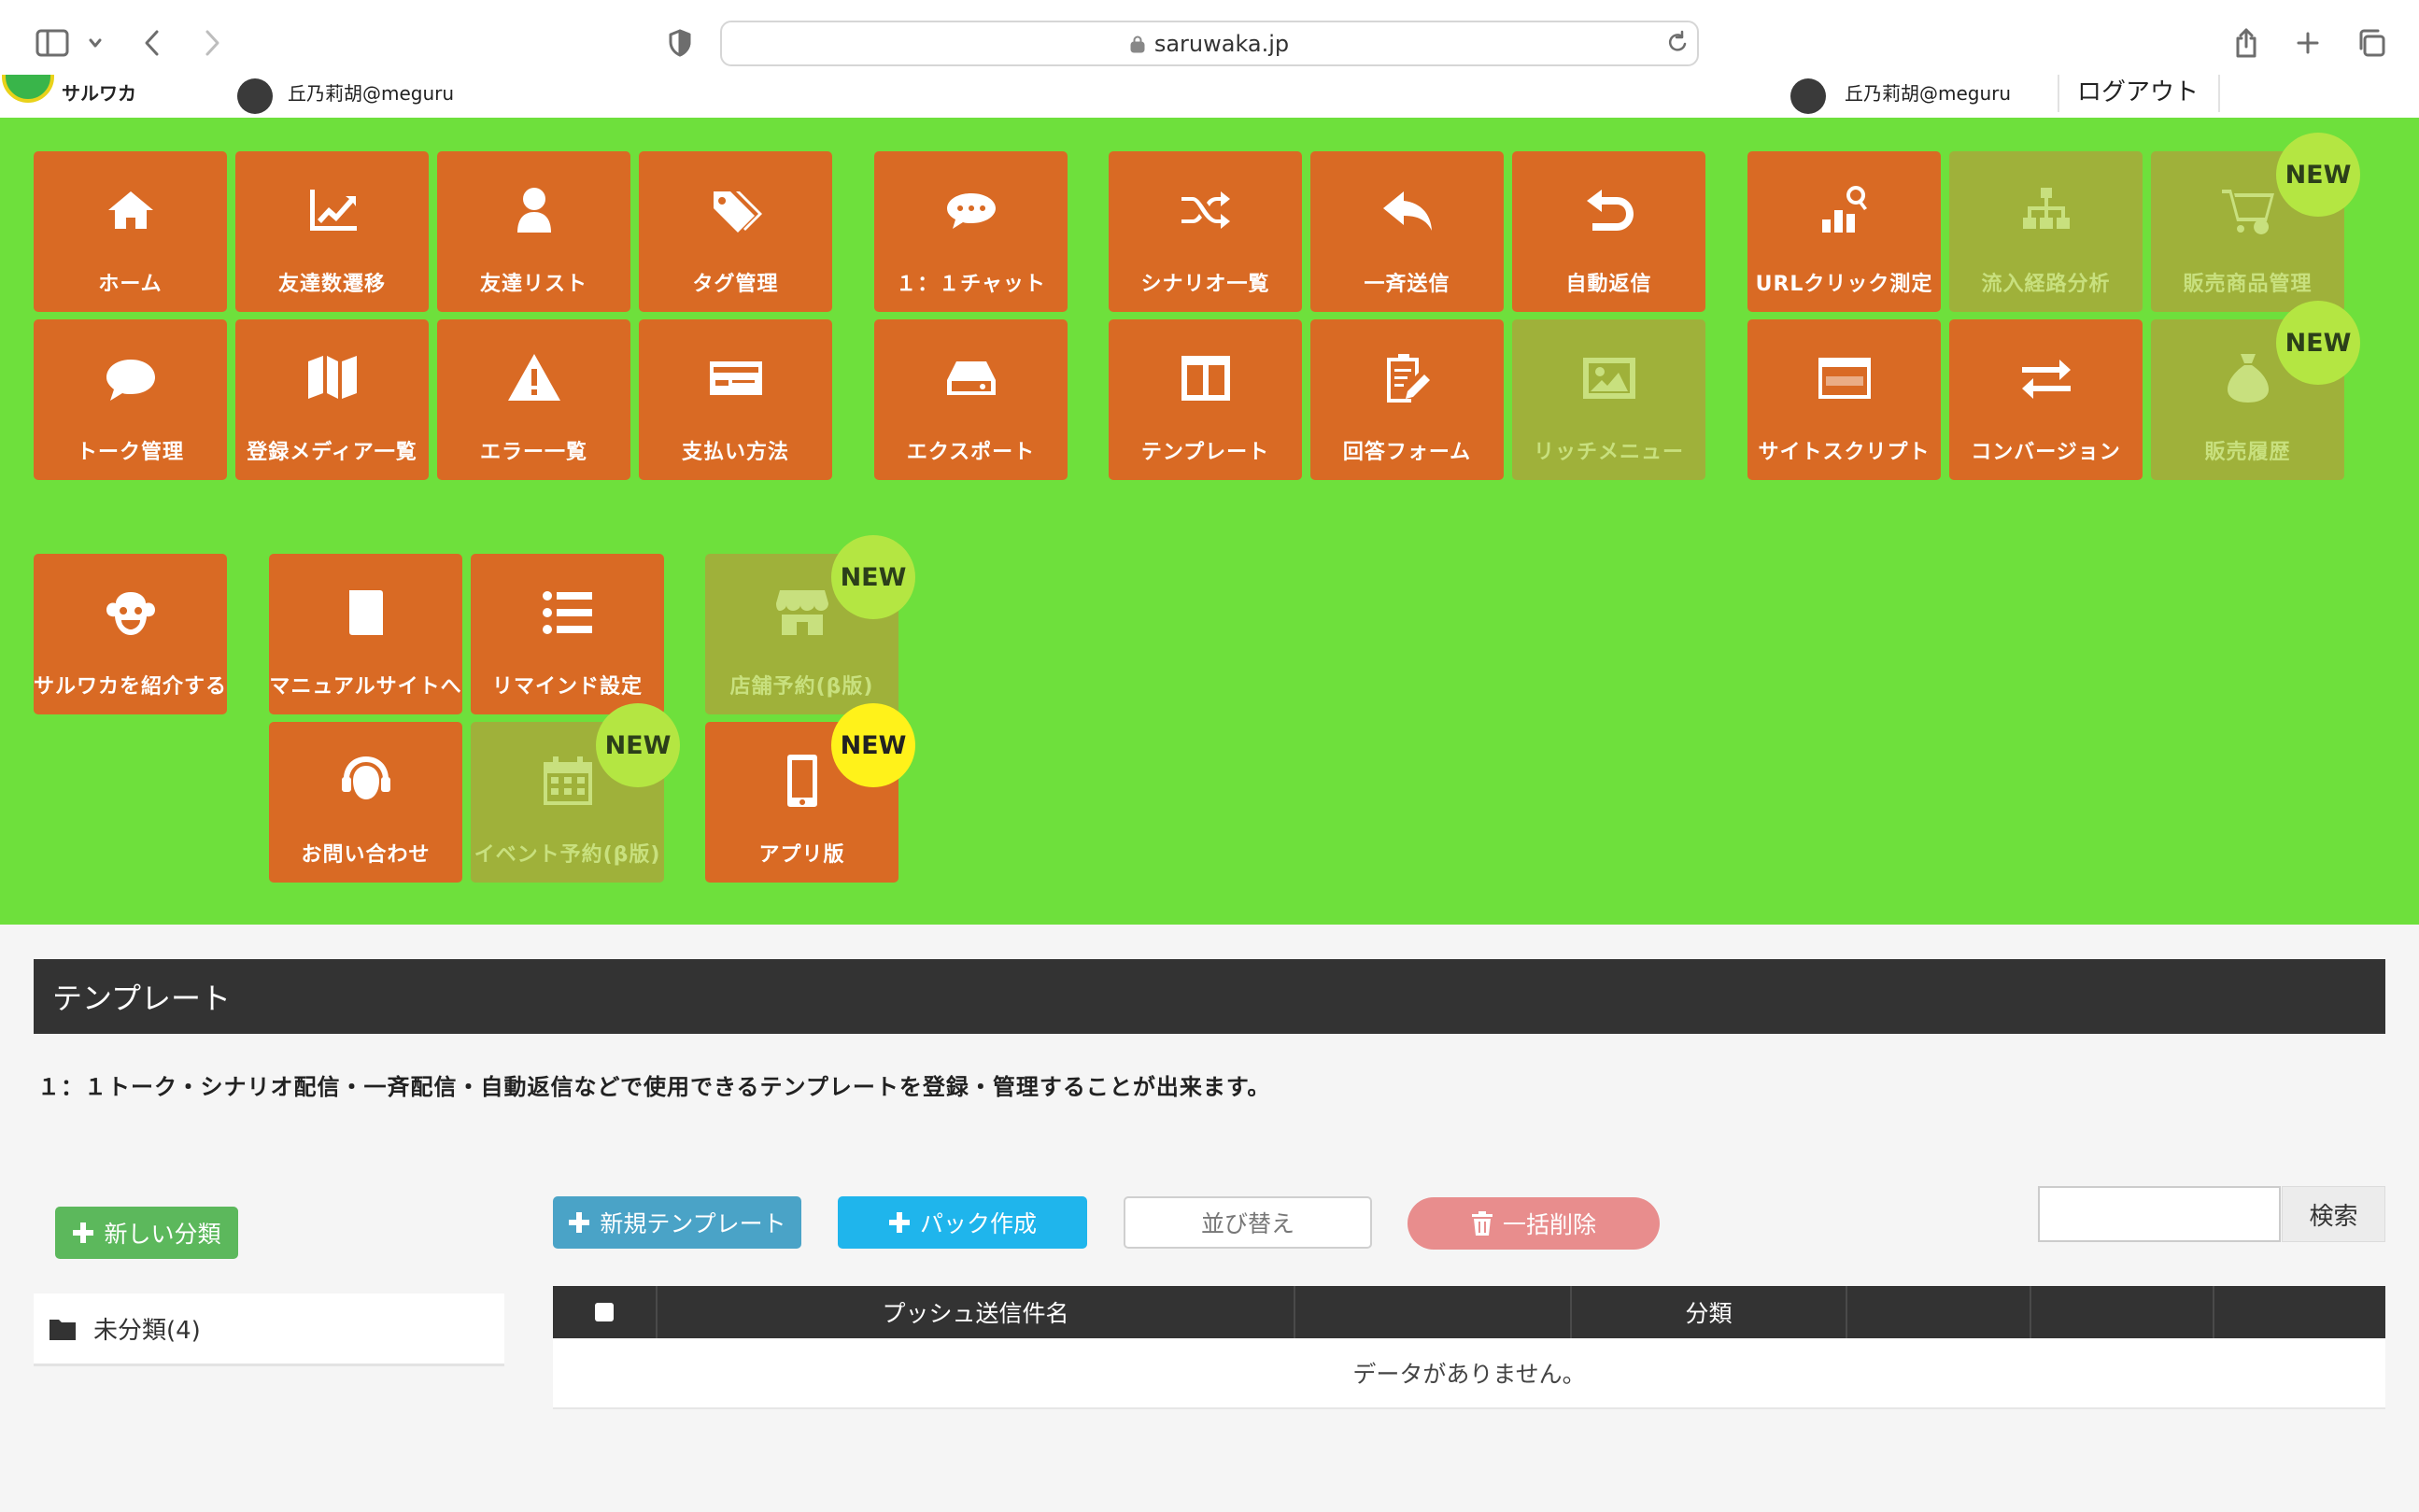 This screenshot has height=1512, width=2419. Describe the element at coordinates (52, 43) in the screenshot. I see `sidebar-toggle-icon` at that location.